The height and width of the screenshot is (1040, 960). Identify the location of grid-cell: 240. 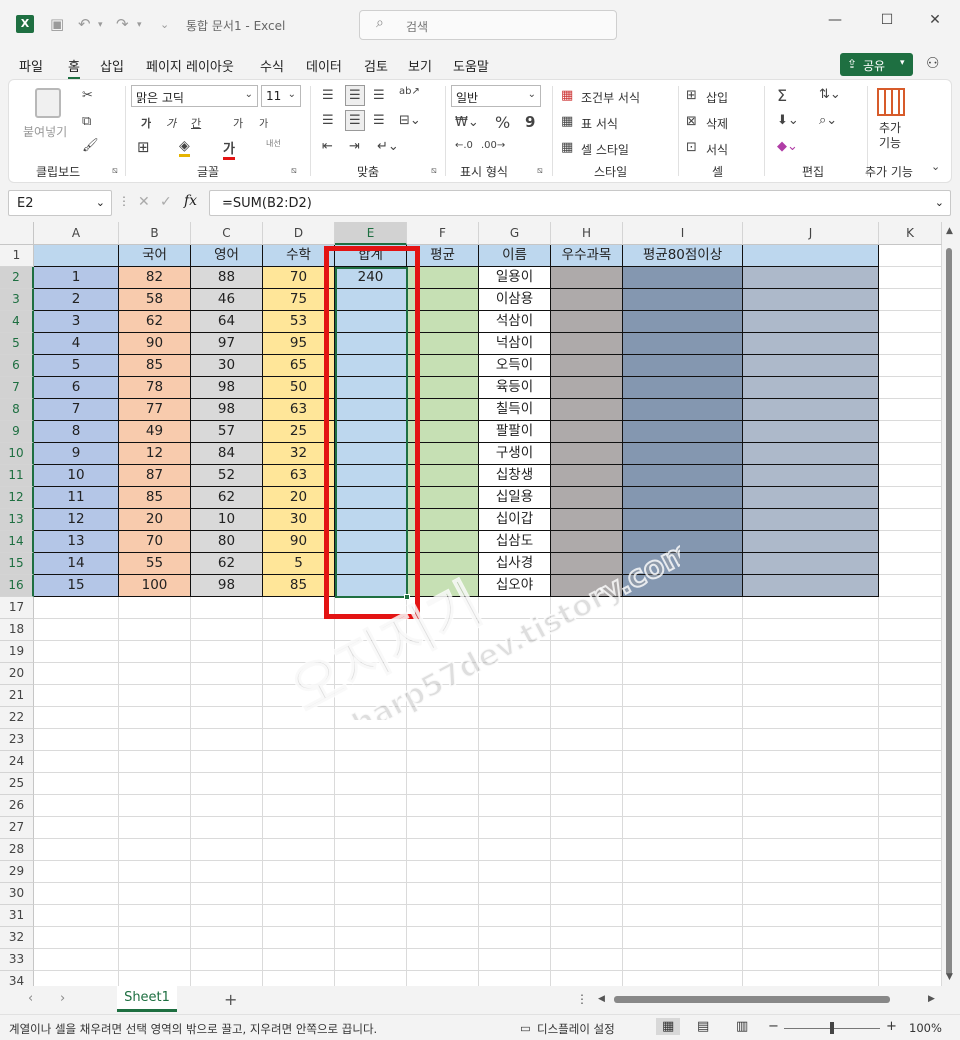
(371, 278).